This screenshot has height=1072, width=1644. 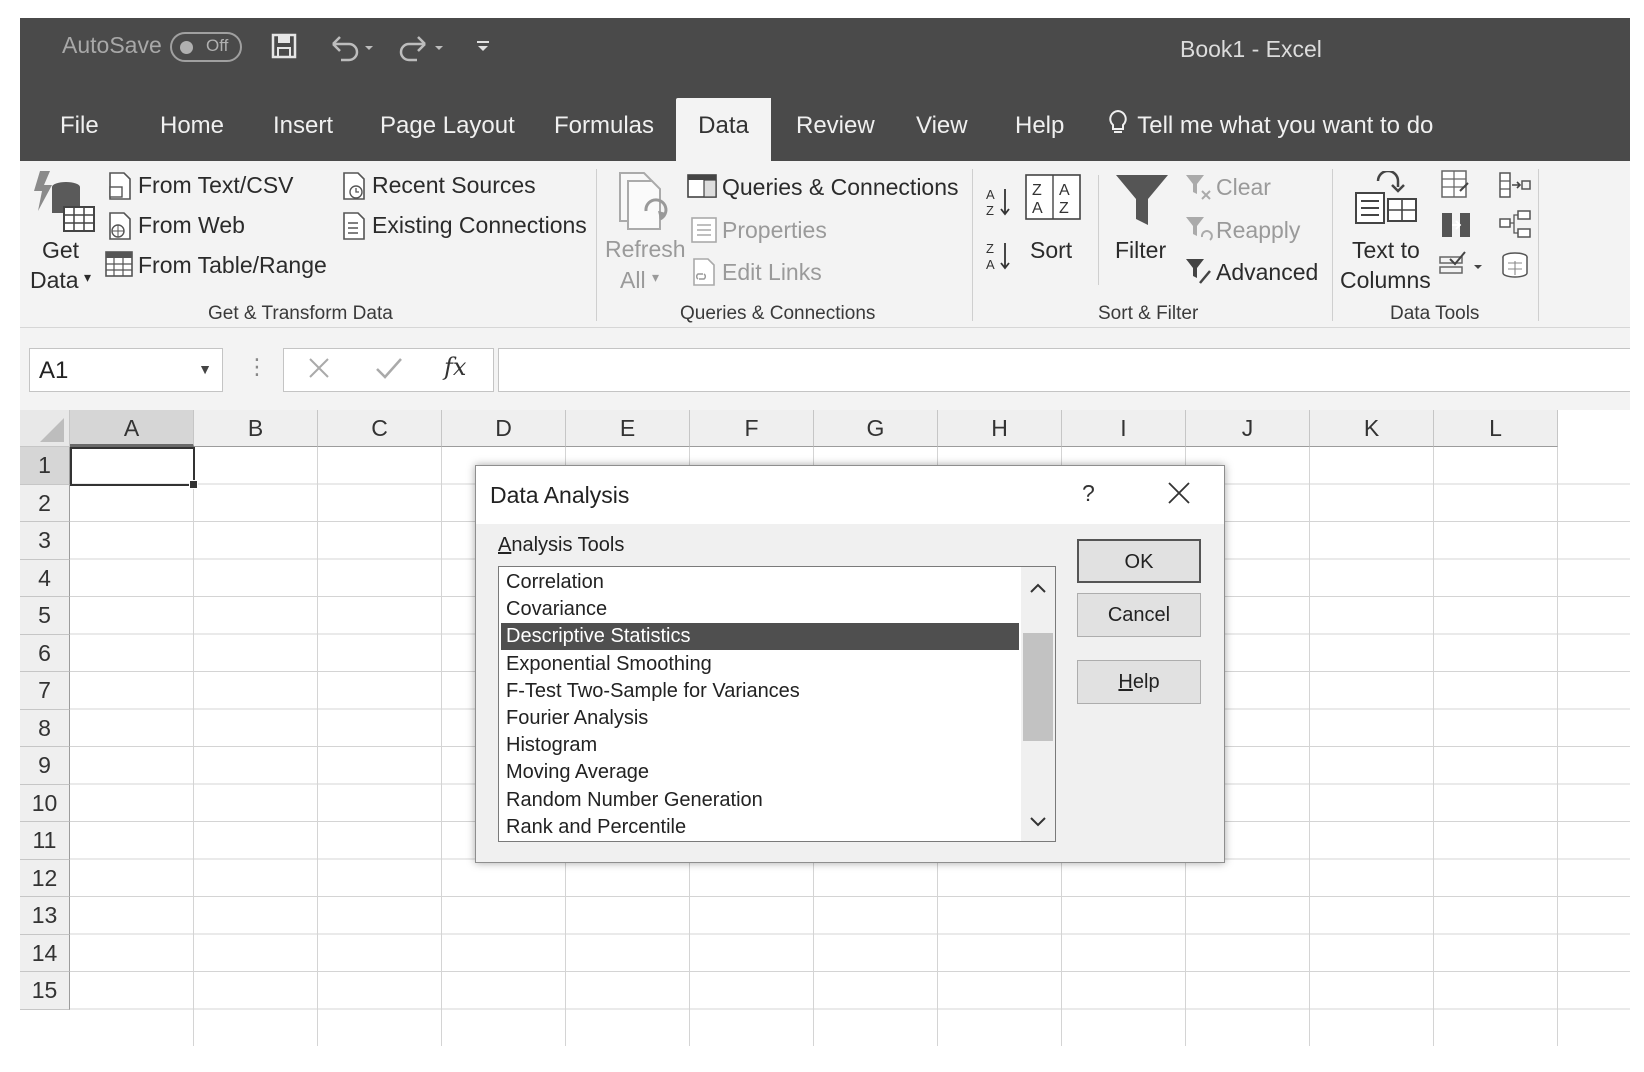 What do you see at coordinates (45, 578) in the screenshot?
I see `row-header: 4` at bounding box center [45, 578].